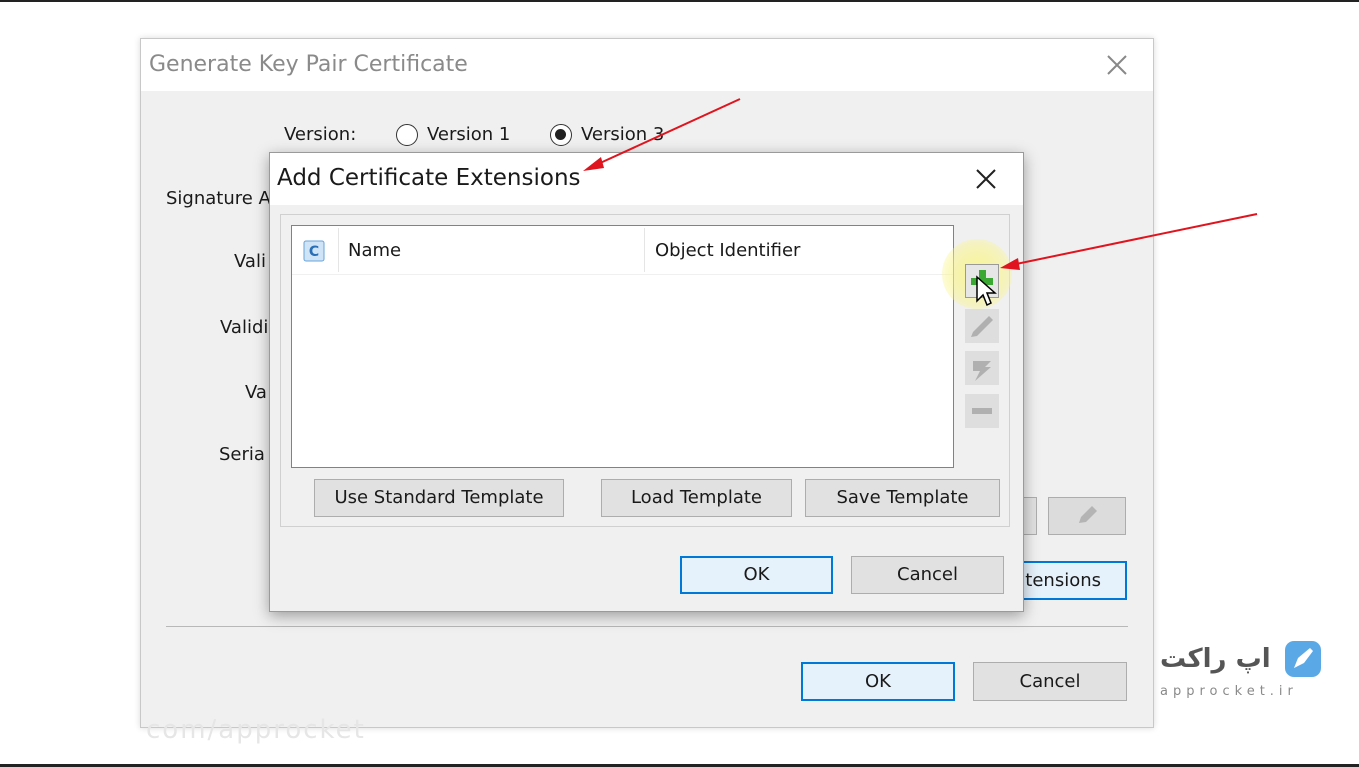 The width and height of the screenshot is (1359, 767). What do you see at coordinates (662, 134) in the screenshot?
I see `arrow-to-title-icon` at bounding box center [662, 134].